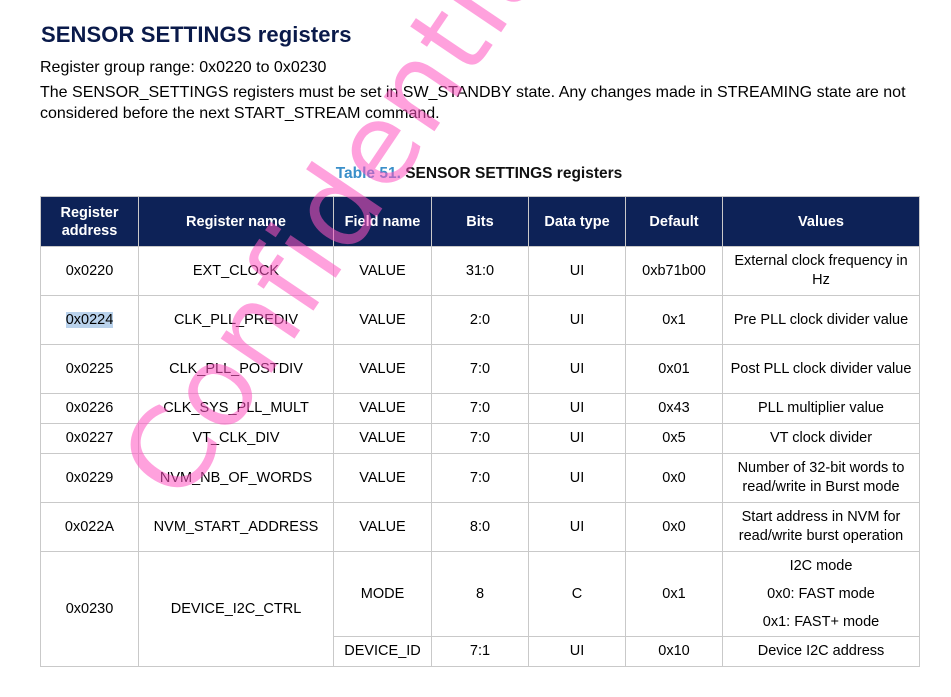 The width and height of the screenshot is (951, 697). Describe the element at coordinates (674, 271) in the screenshot. I see `cell-default: 0xb71b00` at that location.